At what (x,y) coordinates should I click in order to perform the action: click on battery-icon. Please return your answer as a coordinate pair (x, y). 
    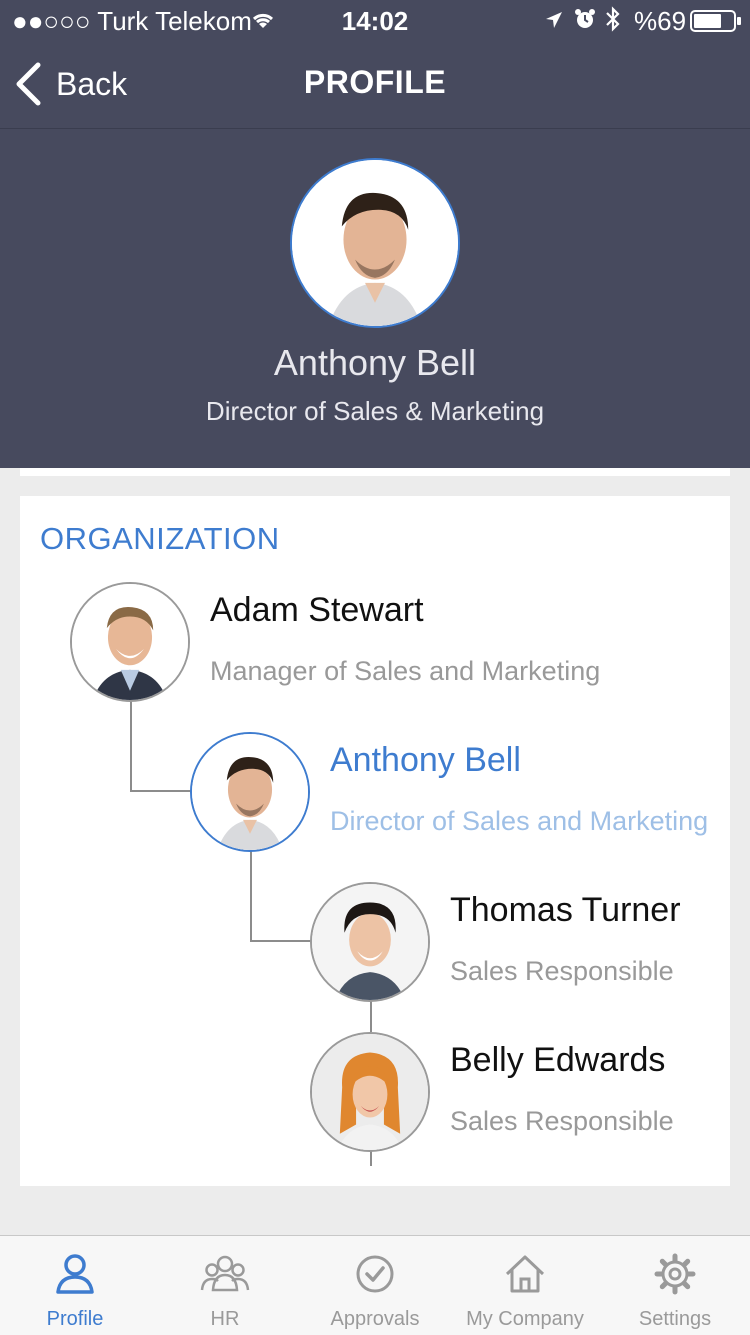
    Looking at the image, I should click on (715, 21).